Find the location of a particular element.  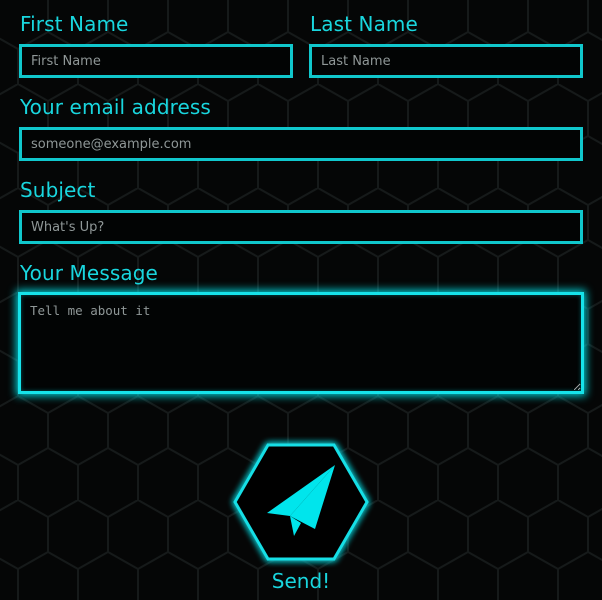

email-label: Your email address is located at coordinates (115, 107).